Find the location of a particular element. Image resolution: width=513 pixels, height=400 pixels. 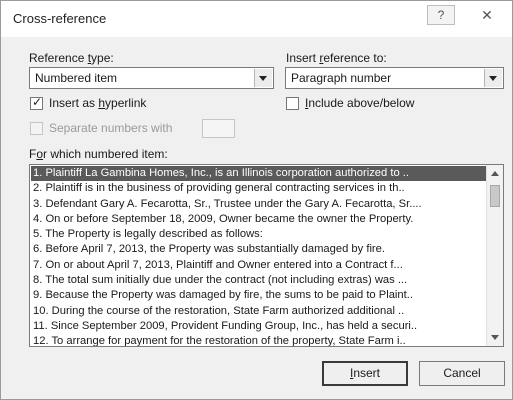

close-icon: ✕ is located at coordinates (487, 15).